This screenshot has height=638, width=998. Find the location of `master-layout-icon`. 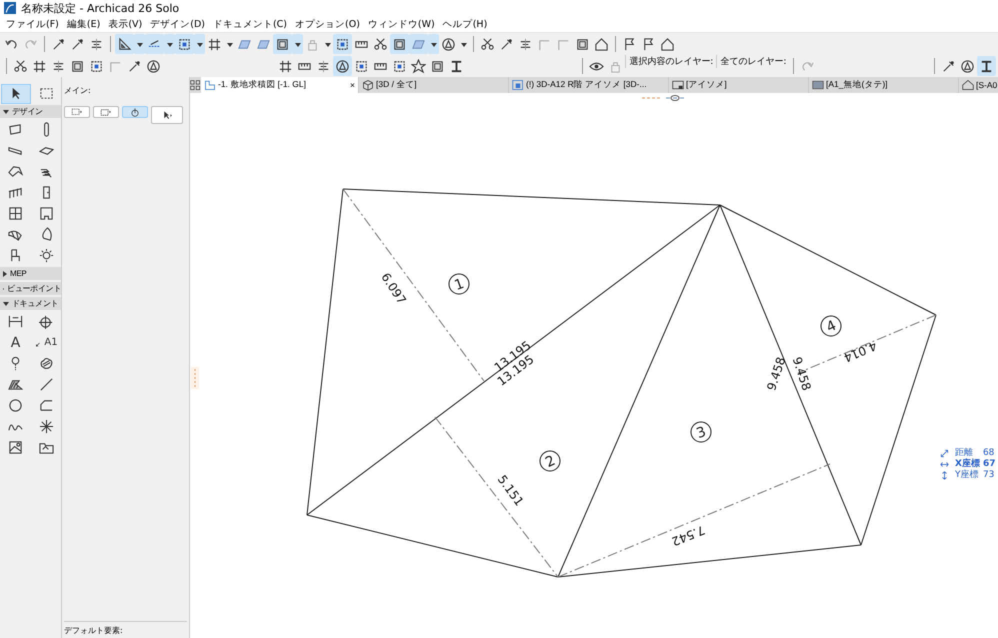

master-layout-icon is located at coordinates (818, 85).